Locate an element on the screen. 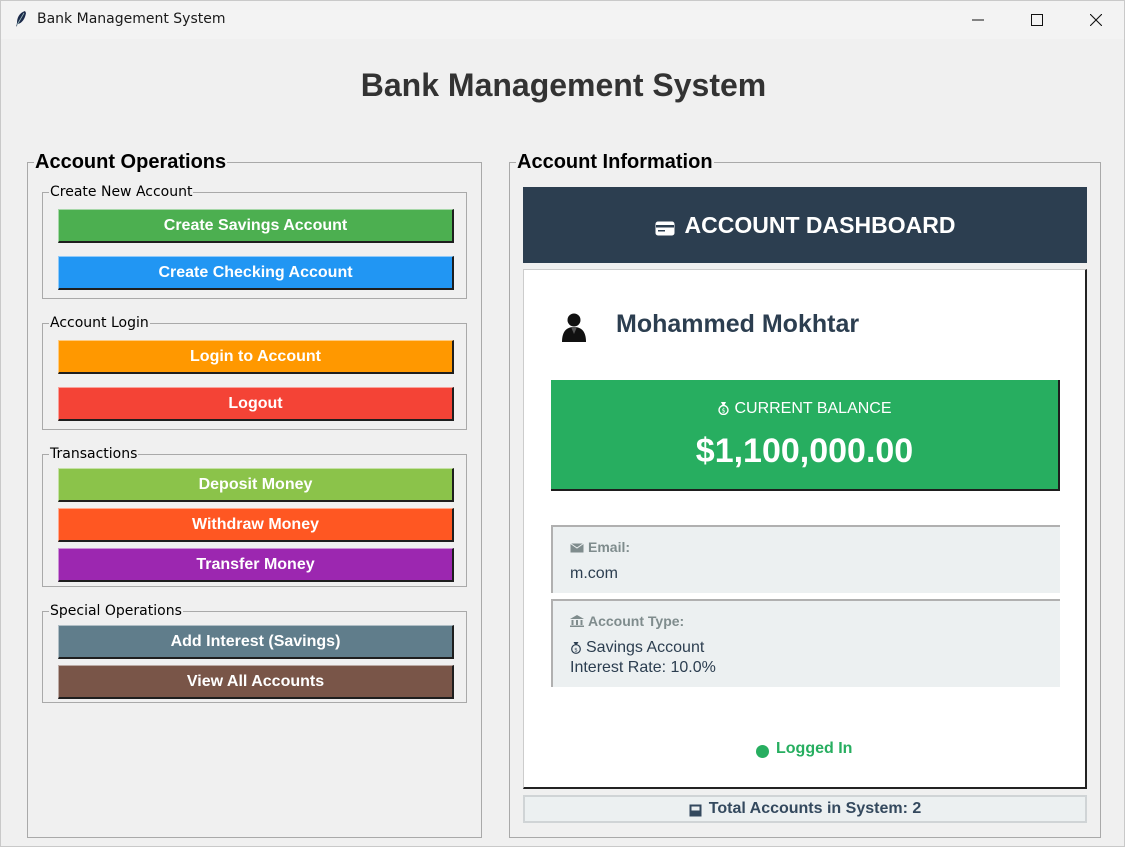  bank-icon is located at coordinates (577, 621).